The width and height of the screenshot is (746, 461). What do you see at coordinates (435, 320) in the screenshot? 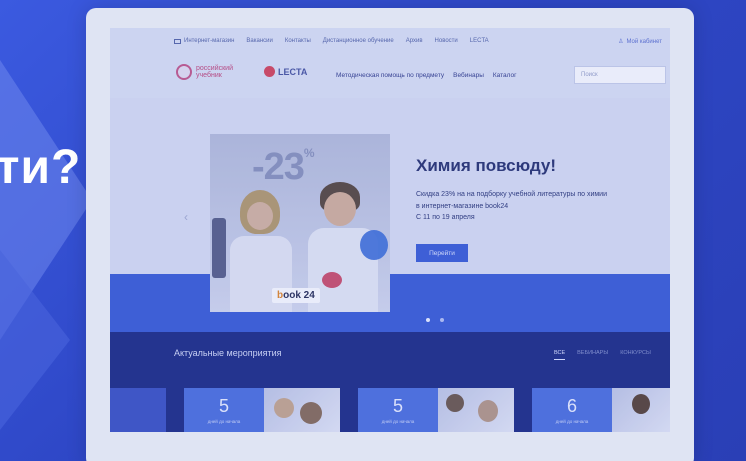
I see `slider-dots` at bounding box center [435, 320].